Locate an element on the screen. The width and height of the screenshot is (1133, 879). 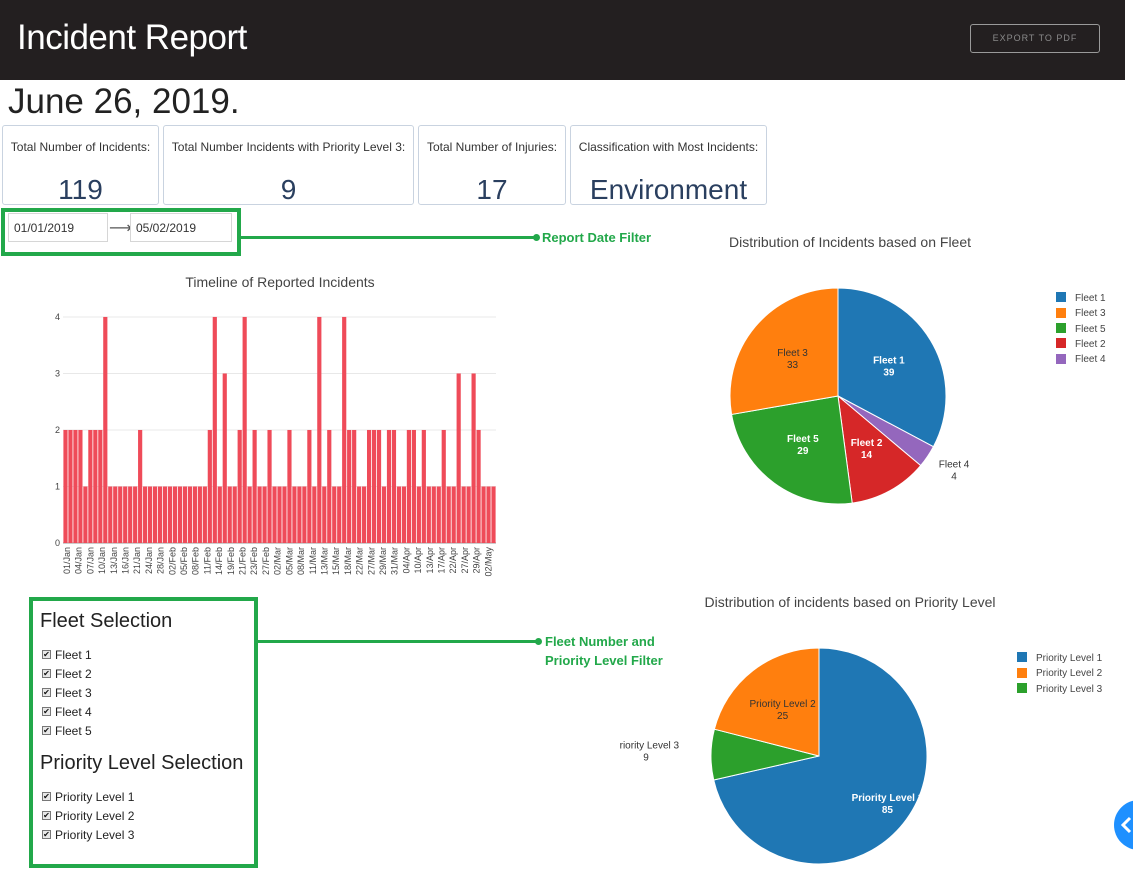
date-filter-connector is located at coordinates (388, 237).